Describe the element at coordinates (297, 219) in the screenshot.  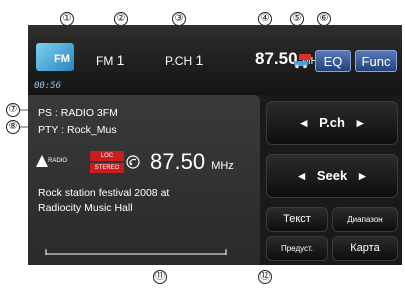
I see `text-button: Текст` at that location.